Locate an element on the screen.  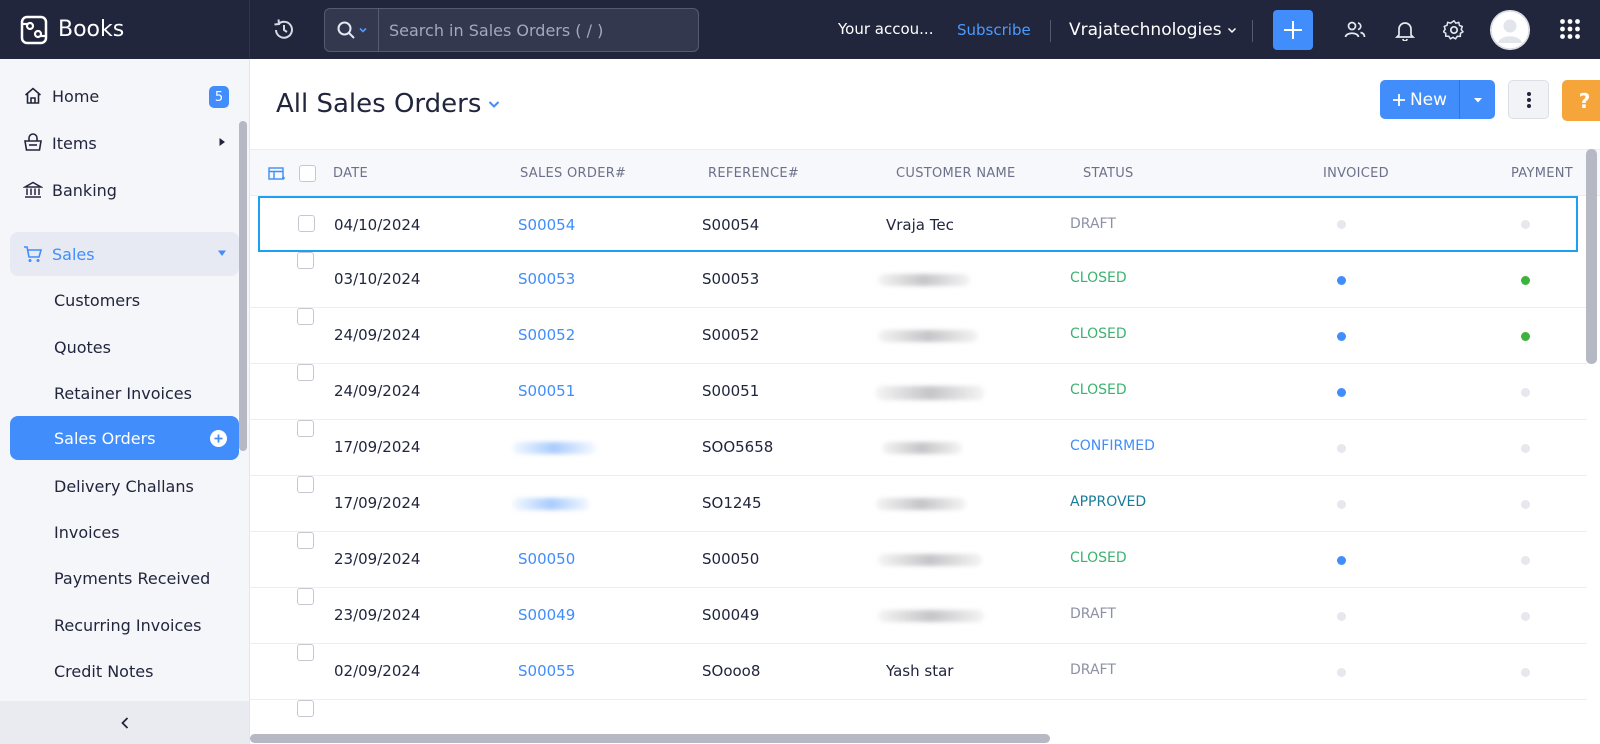
column-header-reference: REFERENCE# is located at coordinates (753, 173).